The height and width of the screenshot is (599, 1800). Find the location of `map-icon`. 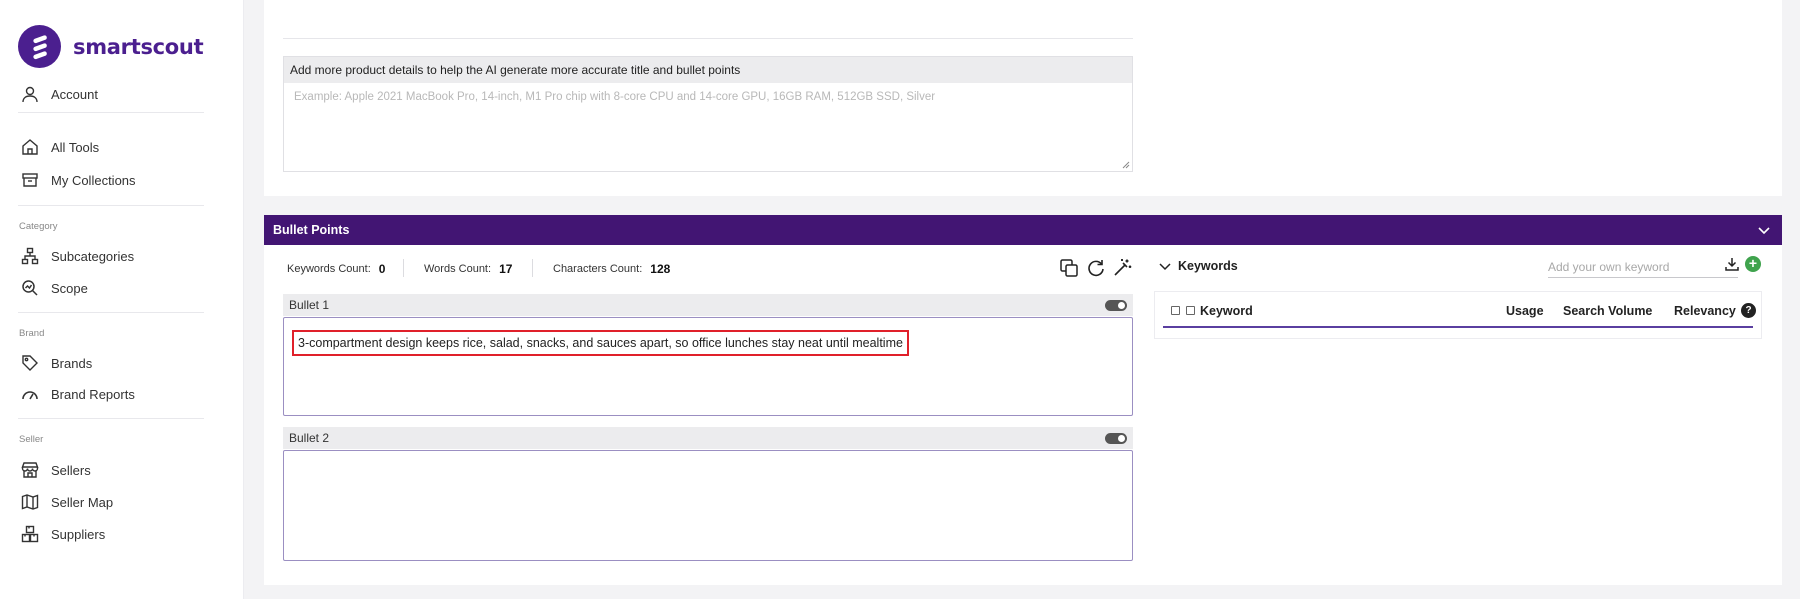

map-icon is located at coordinates (30, 502).